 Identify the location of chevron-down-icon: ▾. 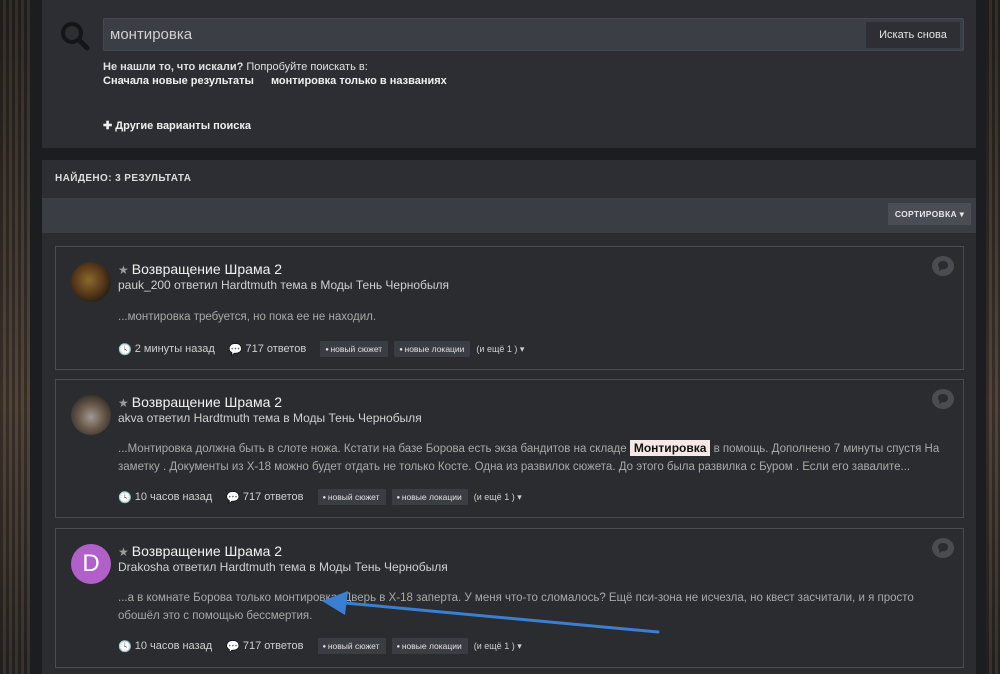
(962, 214).